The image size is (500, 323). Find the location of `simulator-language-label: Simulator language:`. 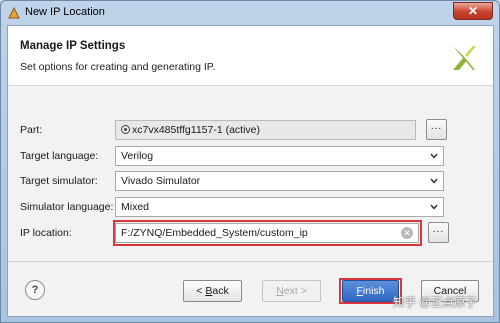

simulator-language-label: Simulator language: is located at coordinates (67, 207).